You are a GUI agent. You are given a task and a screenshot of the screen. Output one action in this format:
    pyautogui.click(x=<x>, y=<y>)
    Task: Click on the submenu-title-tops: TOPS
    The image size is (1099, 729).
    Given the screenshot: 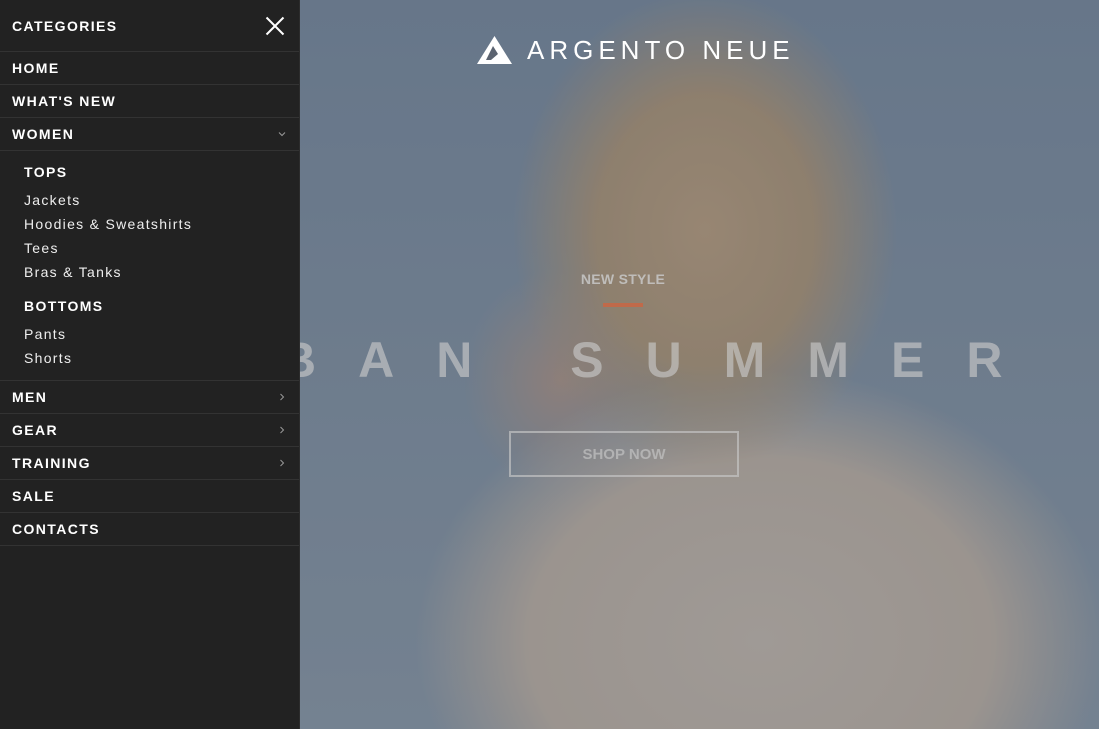 What is the action you would take?
    pyautogui.click(x=149, y=172)
    